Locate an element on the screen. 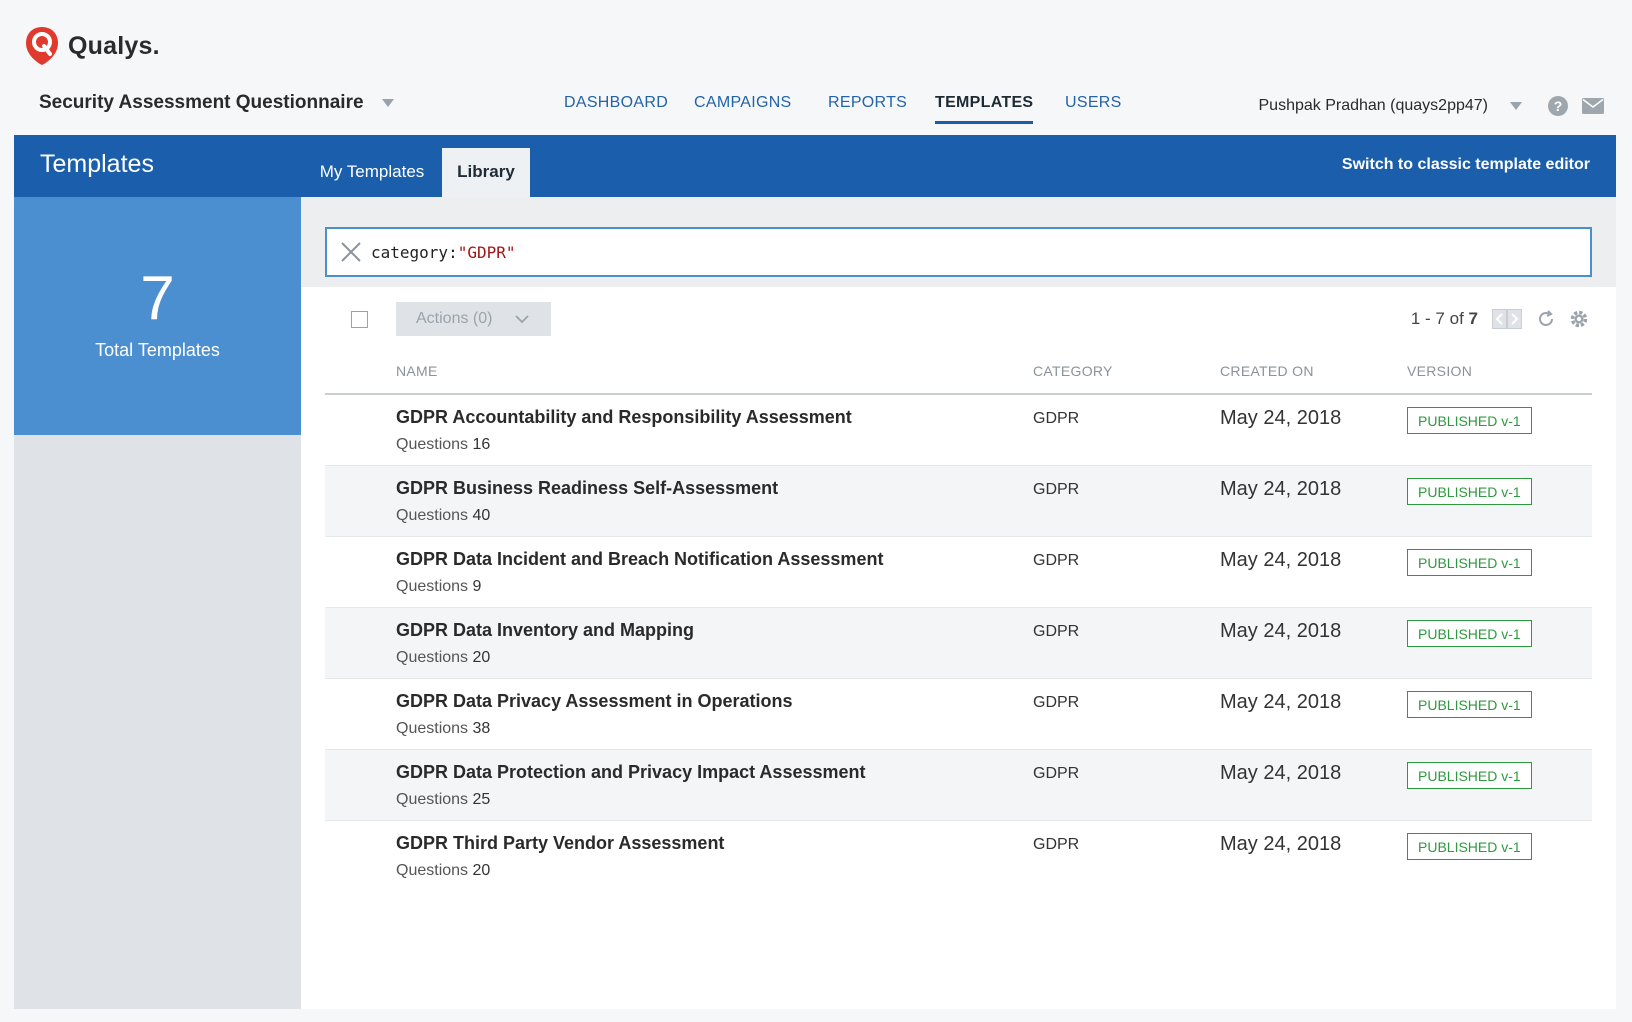 The height and width of the screenshot is (1022, 1632). pagination-info: 1 - 7 of 7 is located at coordinates (1444, 319).